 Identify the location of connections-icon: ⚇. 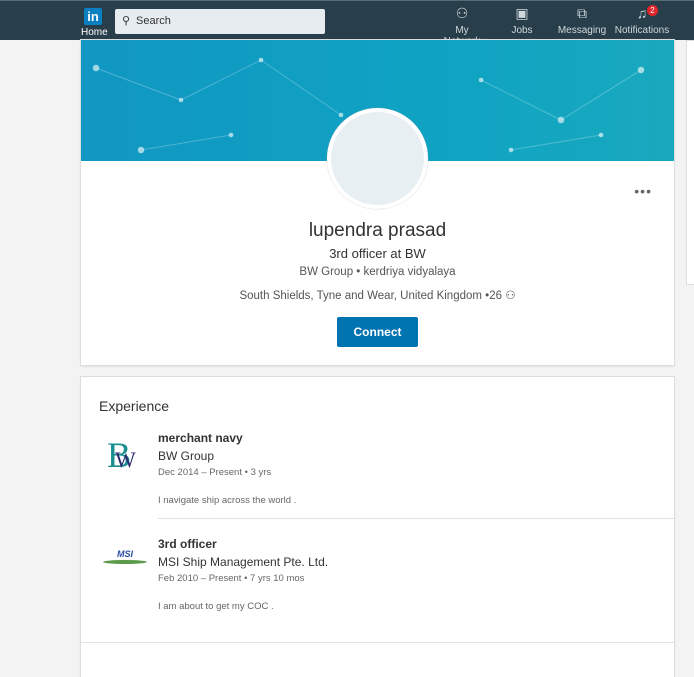
(510, 296).